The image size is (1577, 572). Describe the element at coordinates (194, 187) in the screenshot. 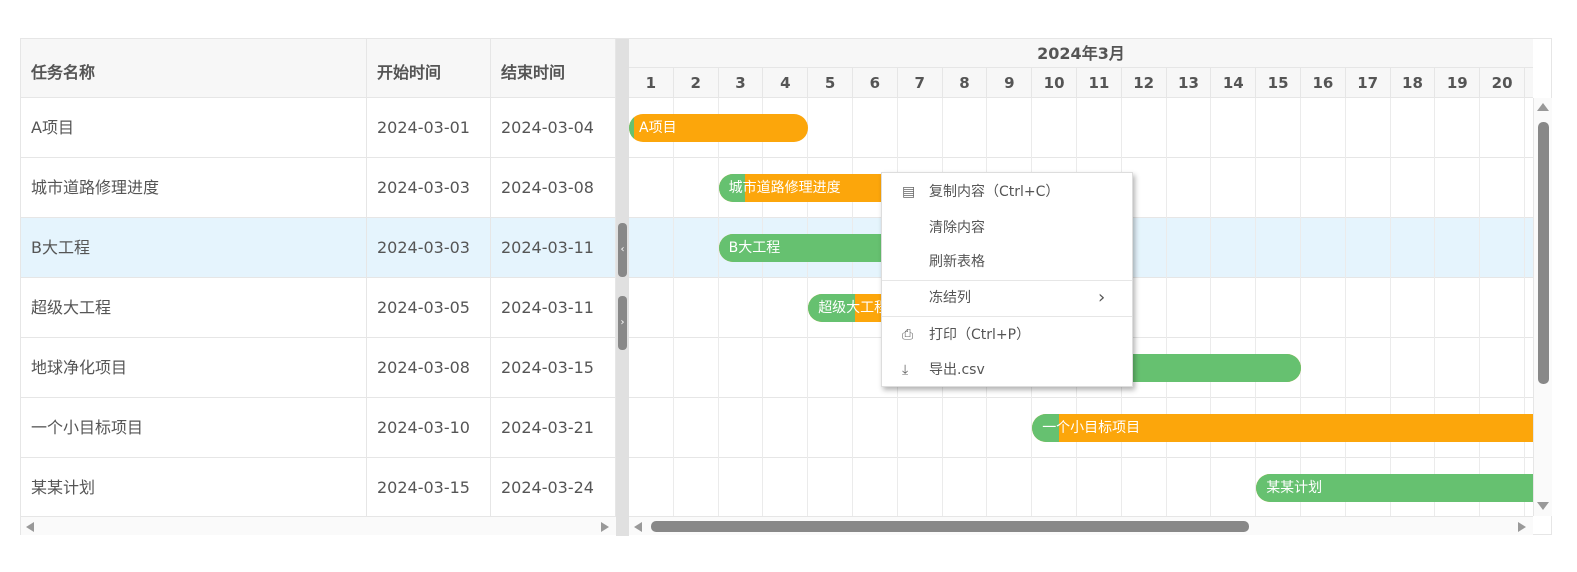

I see `cell-name: 城市道路修理进度` at that location.